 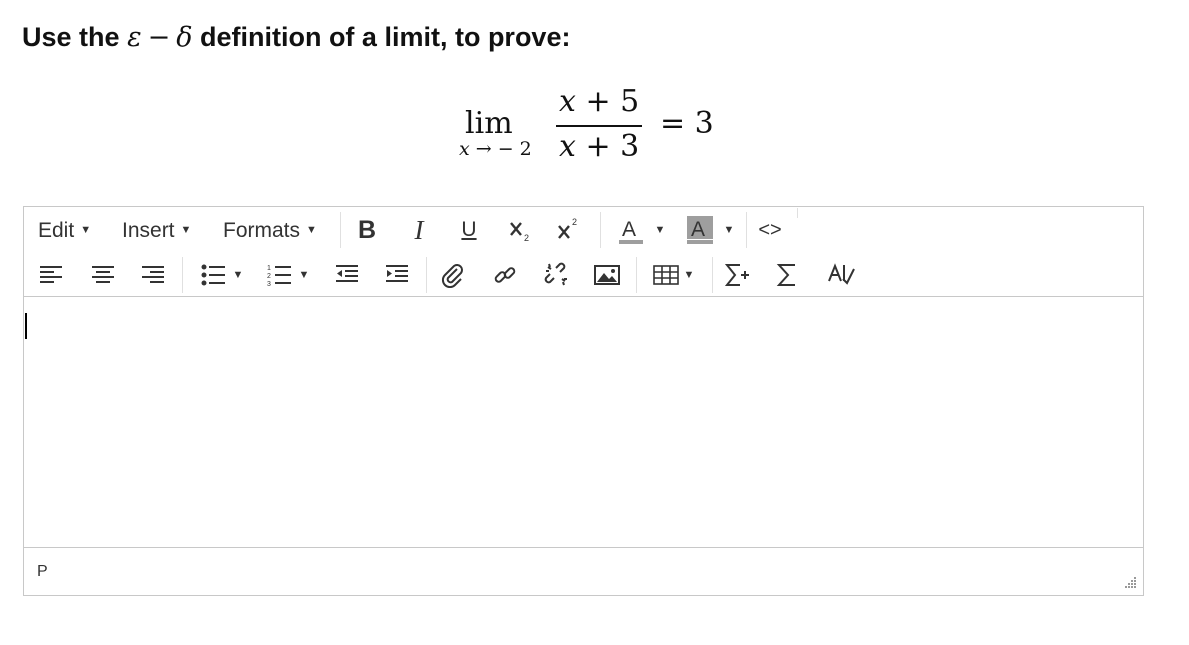 I want to click on table-icon, so click(x=665, y=275).